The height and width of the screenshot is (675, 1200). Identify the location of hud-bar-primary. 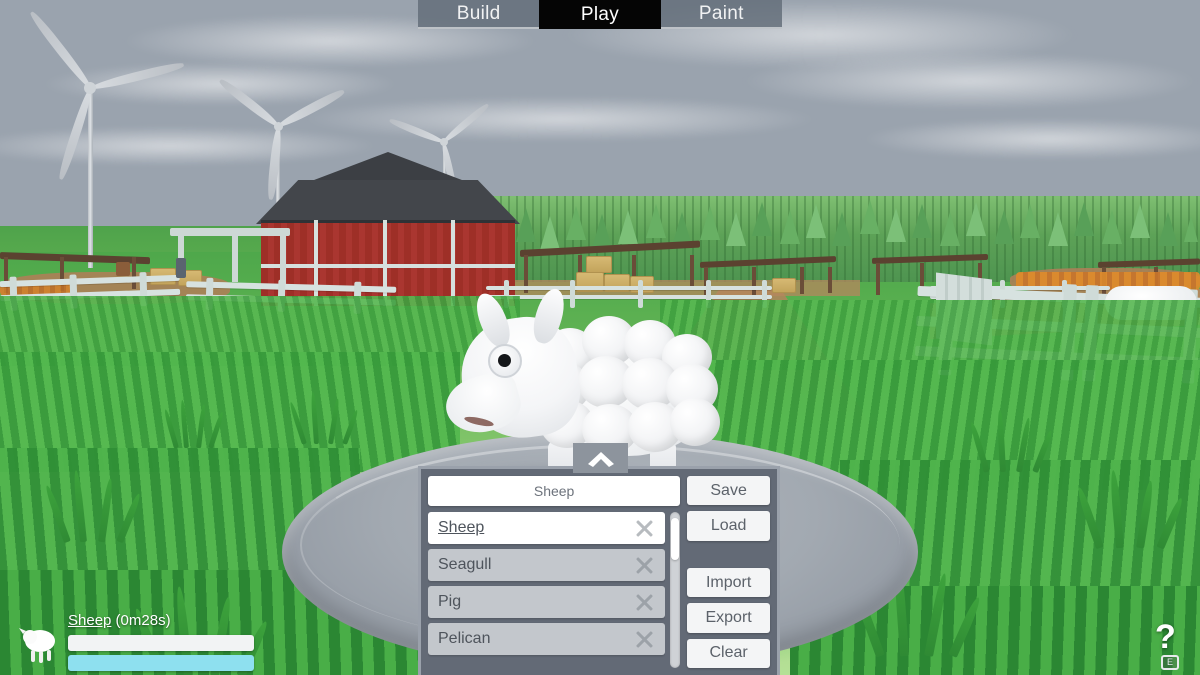
(161, 643).